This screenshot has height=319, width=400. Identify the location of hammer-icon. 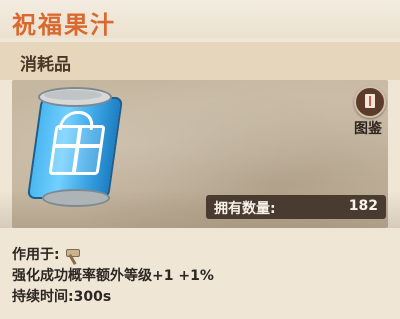
(73, 256).